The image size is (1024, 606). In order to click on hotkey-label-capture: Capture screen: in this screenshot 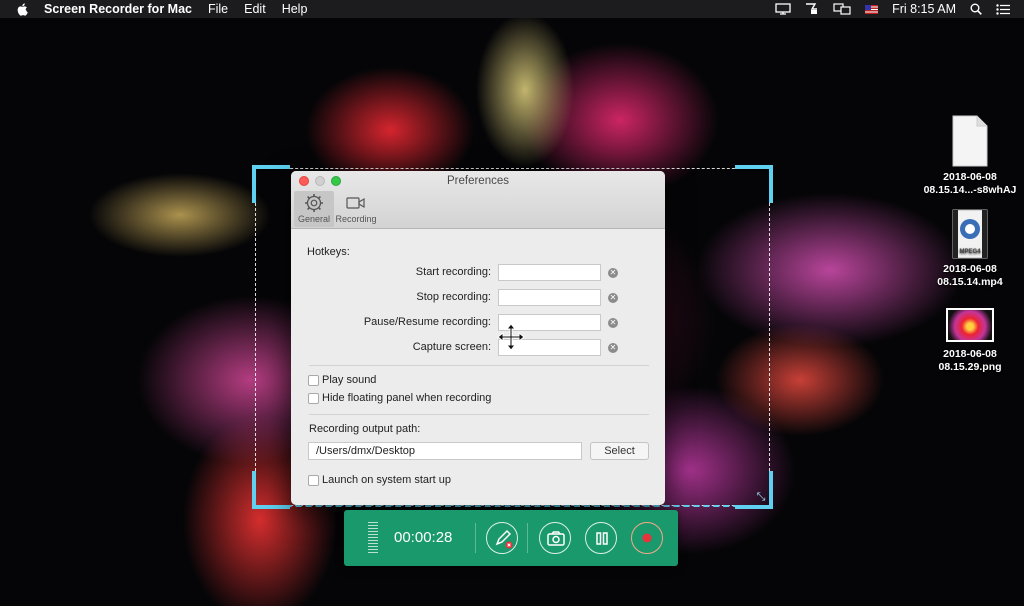, I will do `click(451, 347)`.